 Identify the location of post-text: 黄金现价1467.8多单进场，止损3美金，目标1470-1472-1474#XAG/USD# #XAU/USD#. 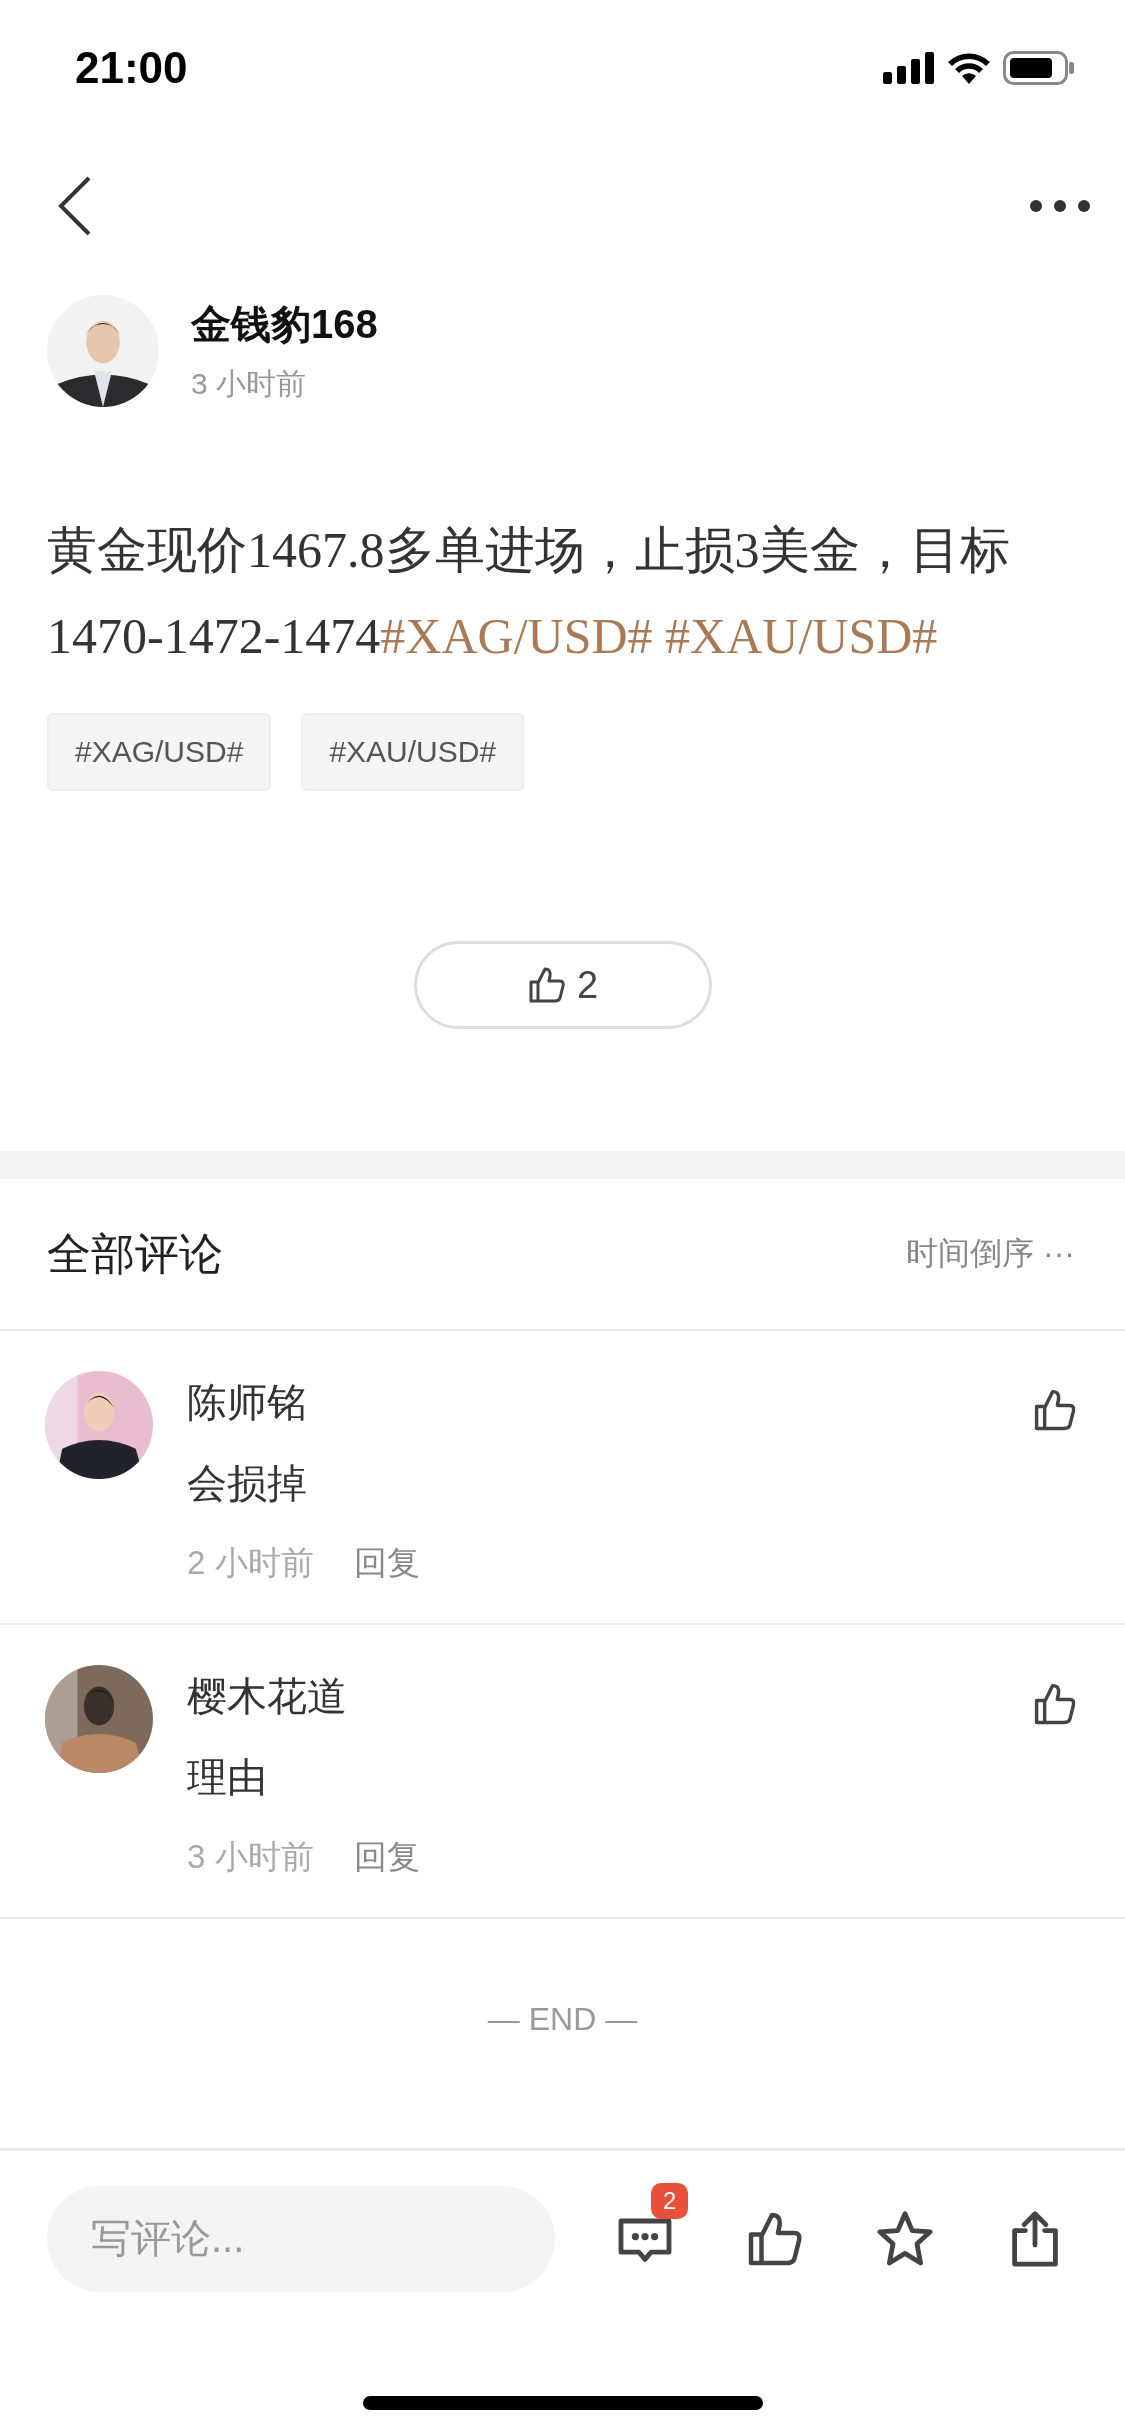
(529, 593).